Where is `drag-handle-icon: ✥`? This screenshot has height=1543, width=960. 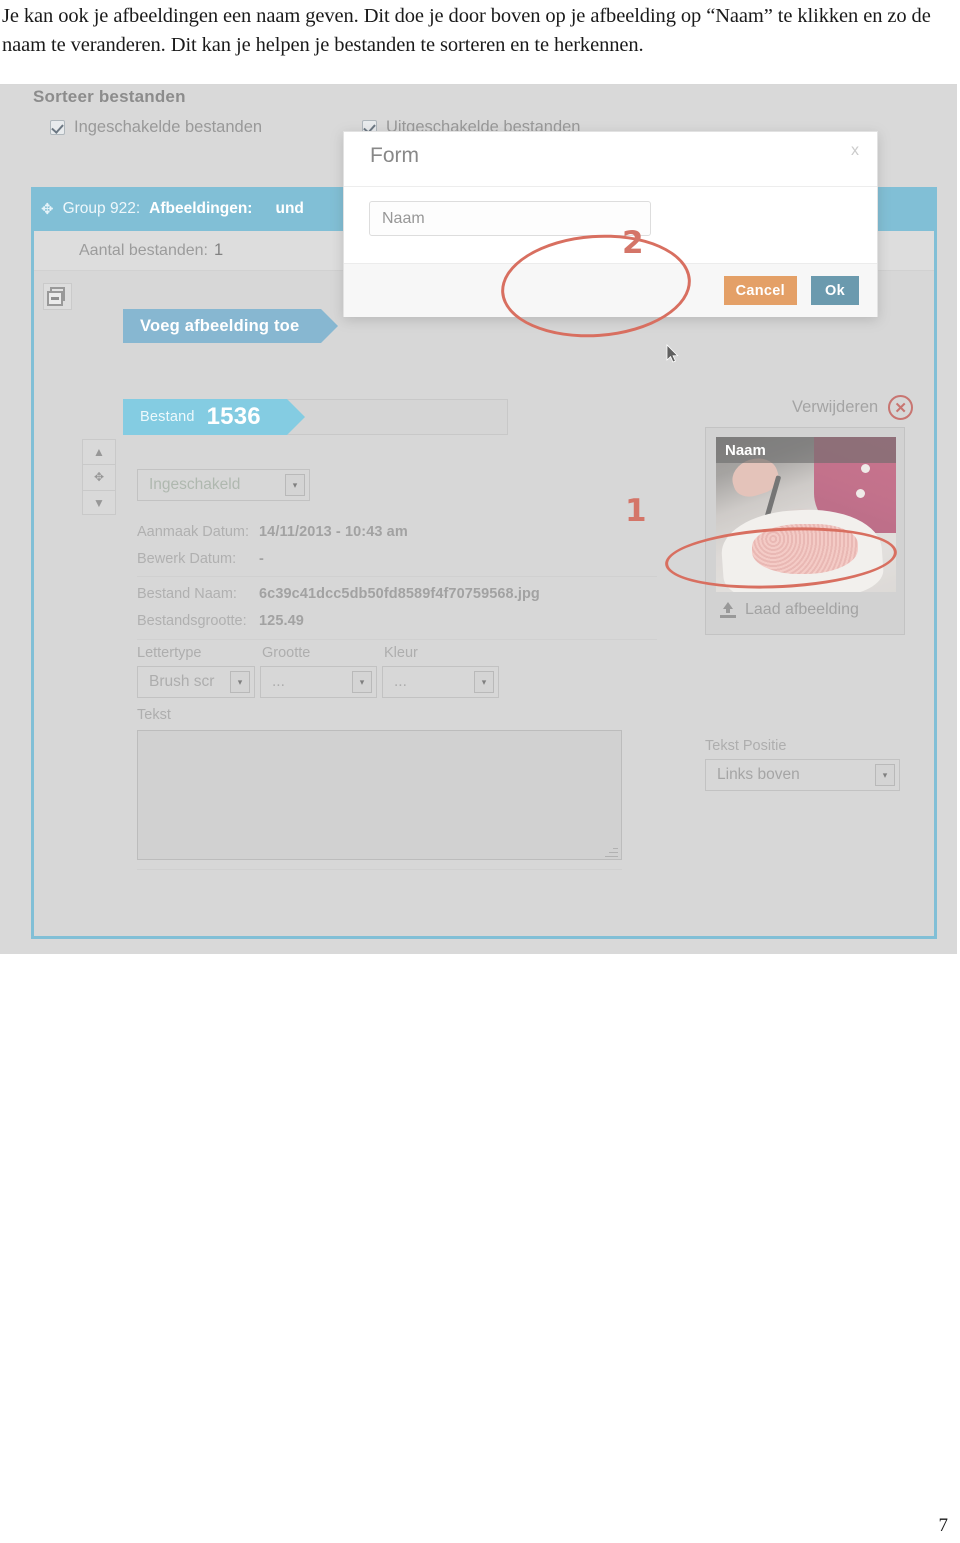 drag-handle-icon: ✥ is located at coordinates (47, 209).